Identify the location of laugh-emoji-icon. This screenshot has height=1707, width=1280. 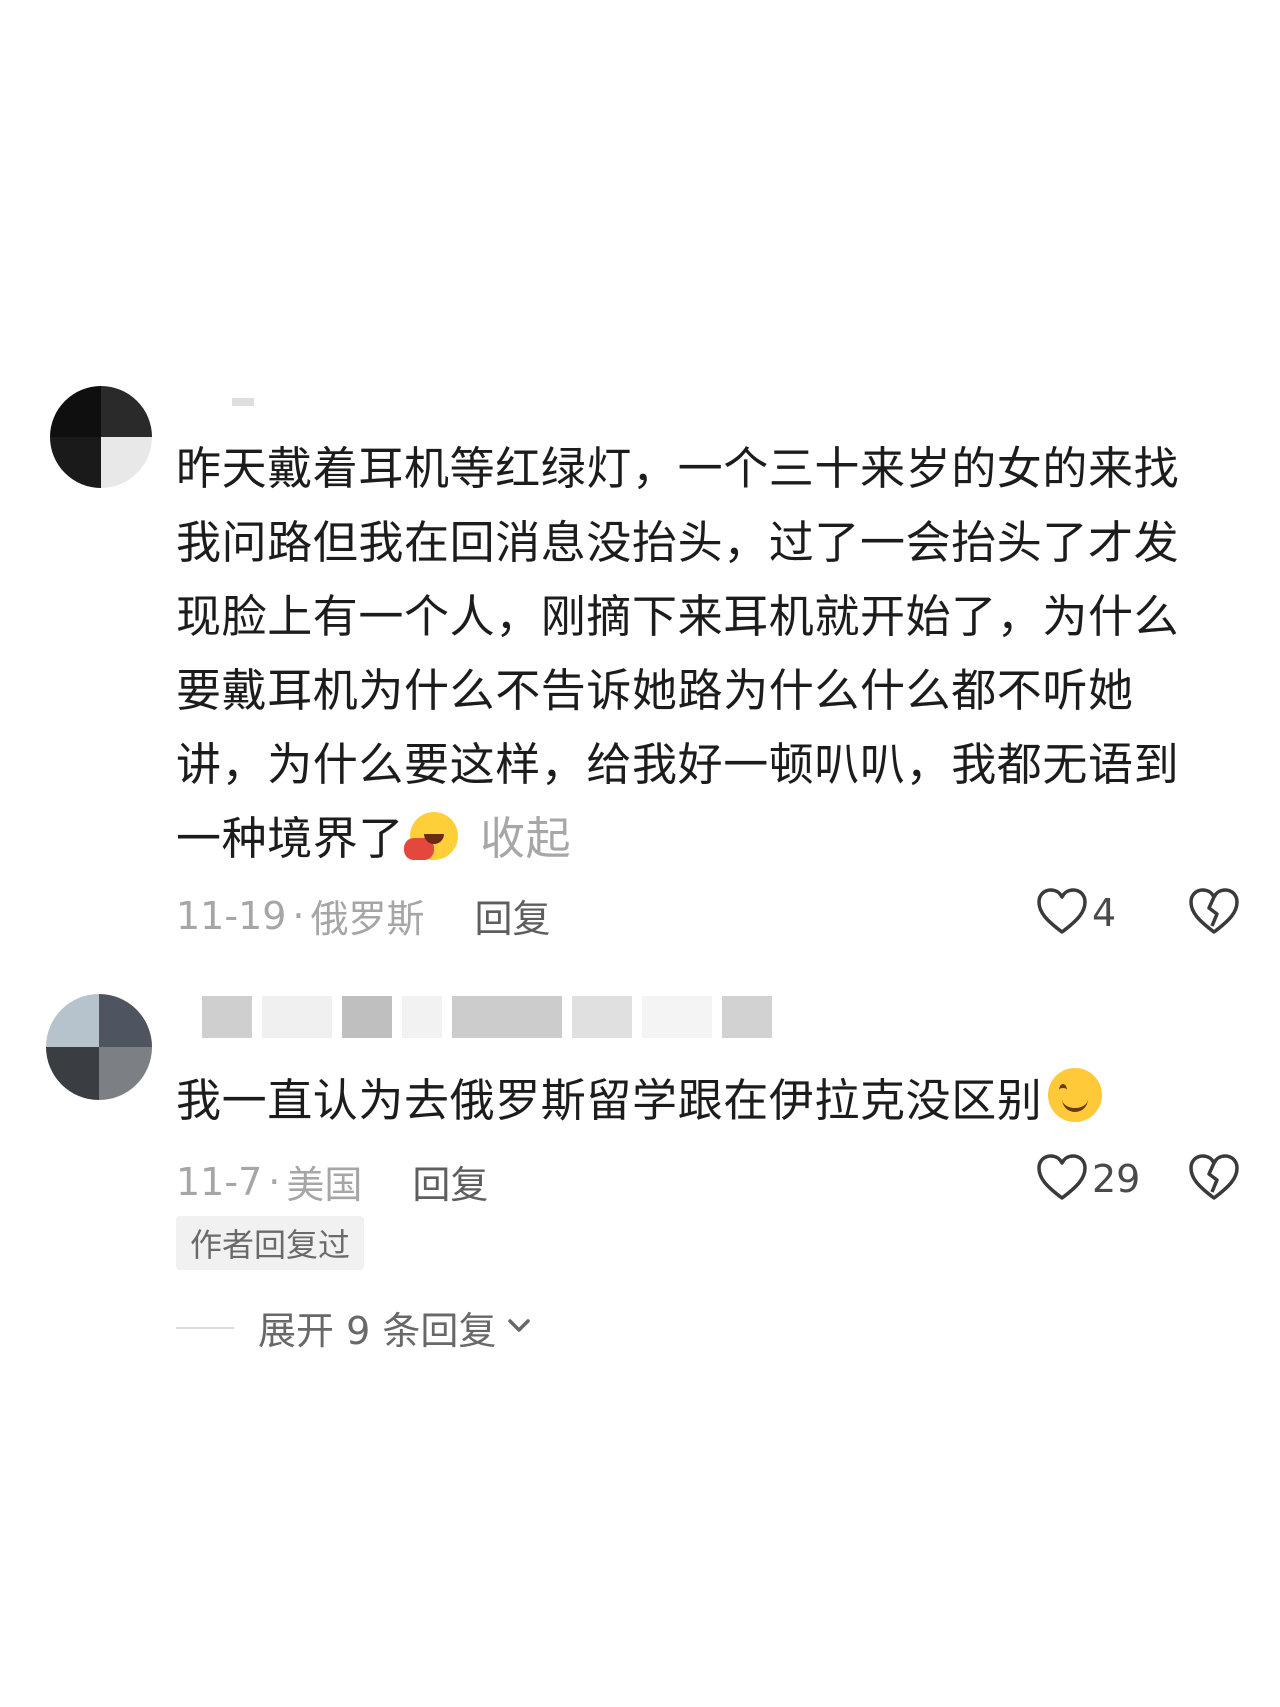
(431, 836).